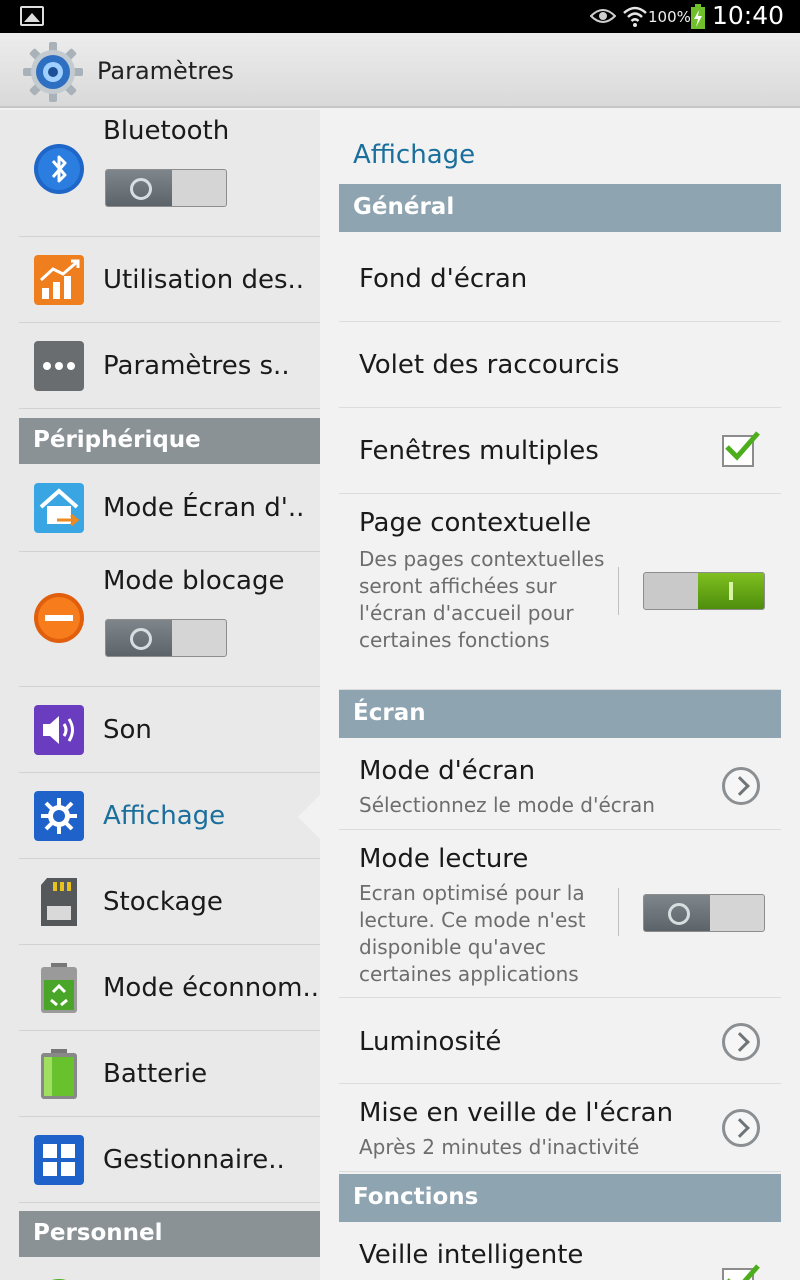 This screenshot has width=800, height=1280. What do you see at coordinates (59, 730) in the screenshot?
I see `speaker-icon` at bounding box center [59, 730].